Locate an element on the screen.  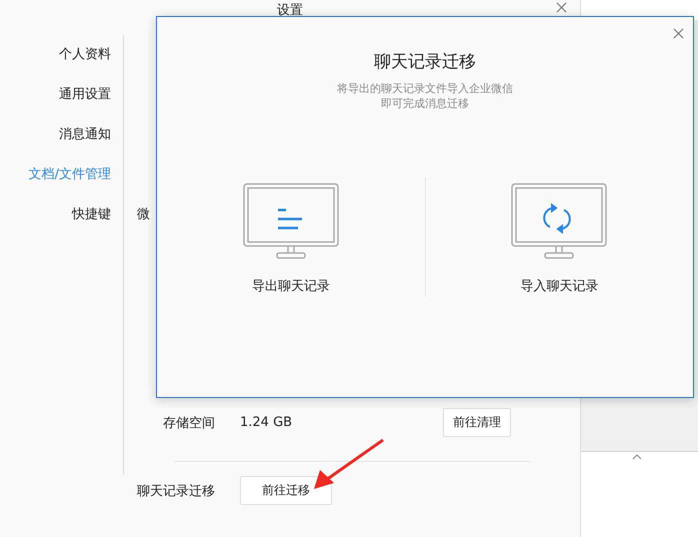
dialog-title: 聊天记录迁移 is located at coordinates (425, 62).